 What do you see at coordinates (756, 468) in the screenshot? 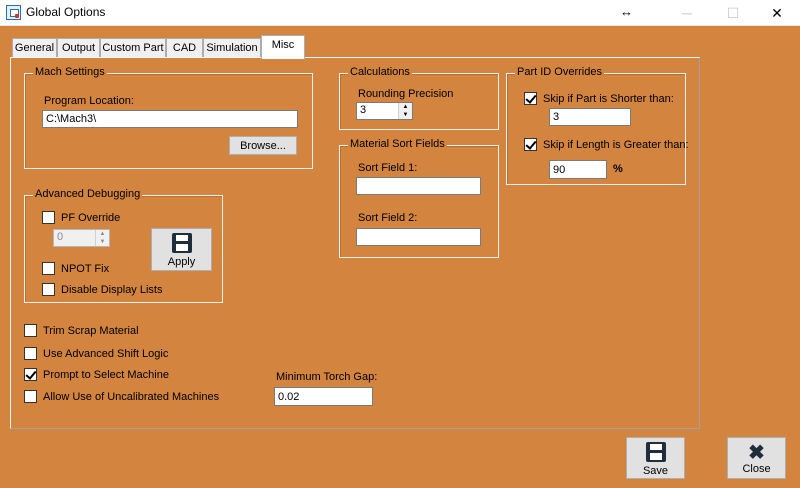
I see `close-label: Close` at bounding box center [756, 468].